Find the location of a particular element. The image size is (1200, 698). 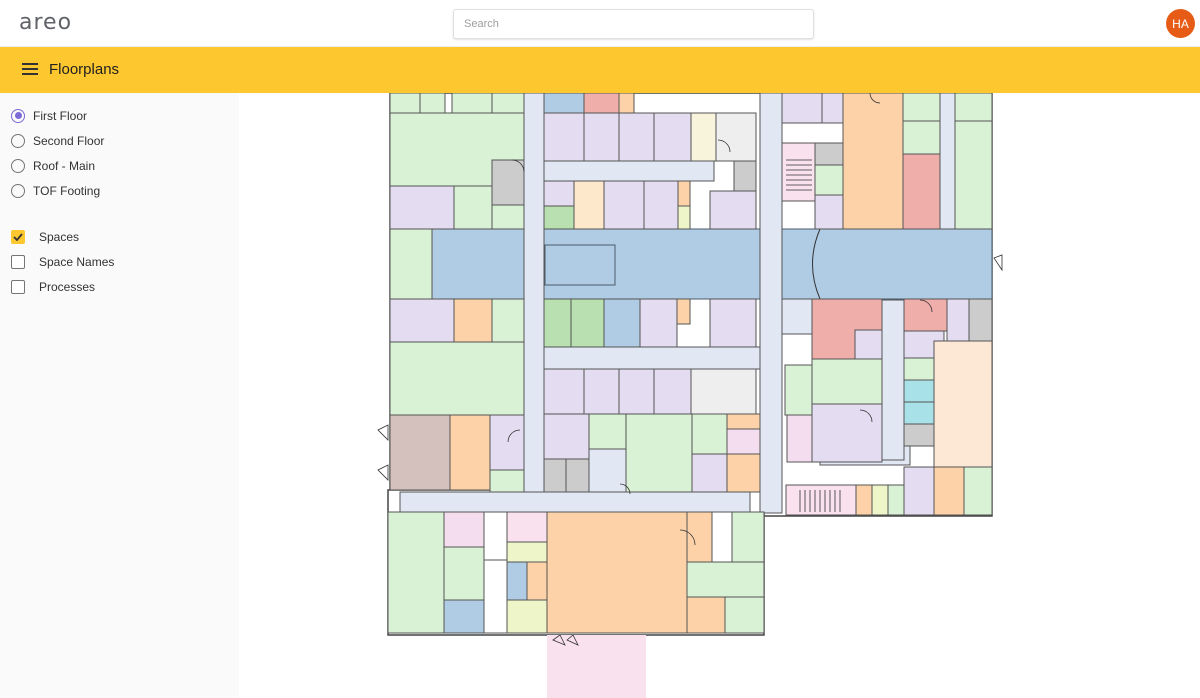

layer-option-processes: Processes is located at coordinates (62, 286).